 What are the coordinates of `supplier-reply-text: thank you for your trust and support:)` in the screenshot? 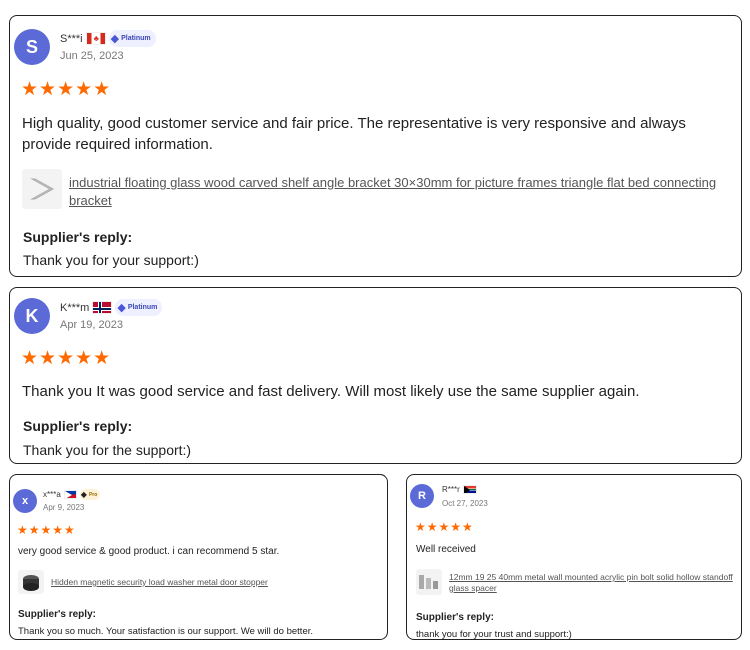 It's located at (494, 634).